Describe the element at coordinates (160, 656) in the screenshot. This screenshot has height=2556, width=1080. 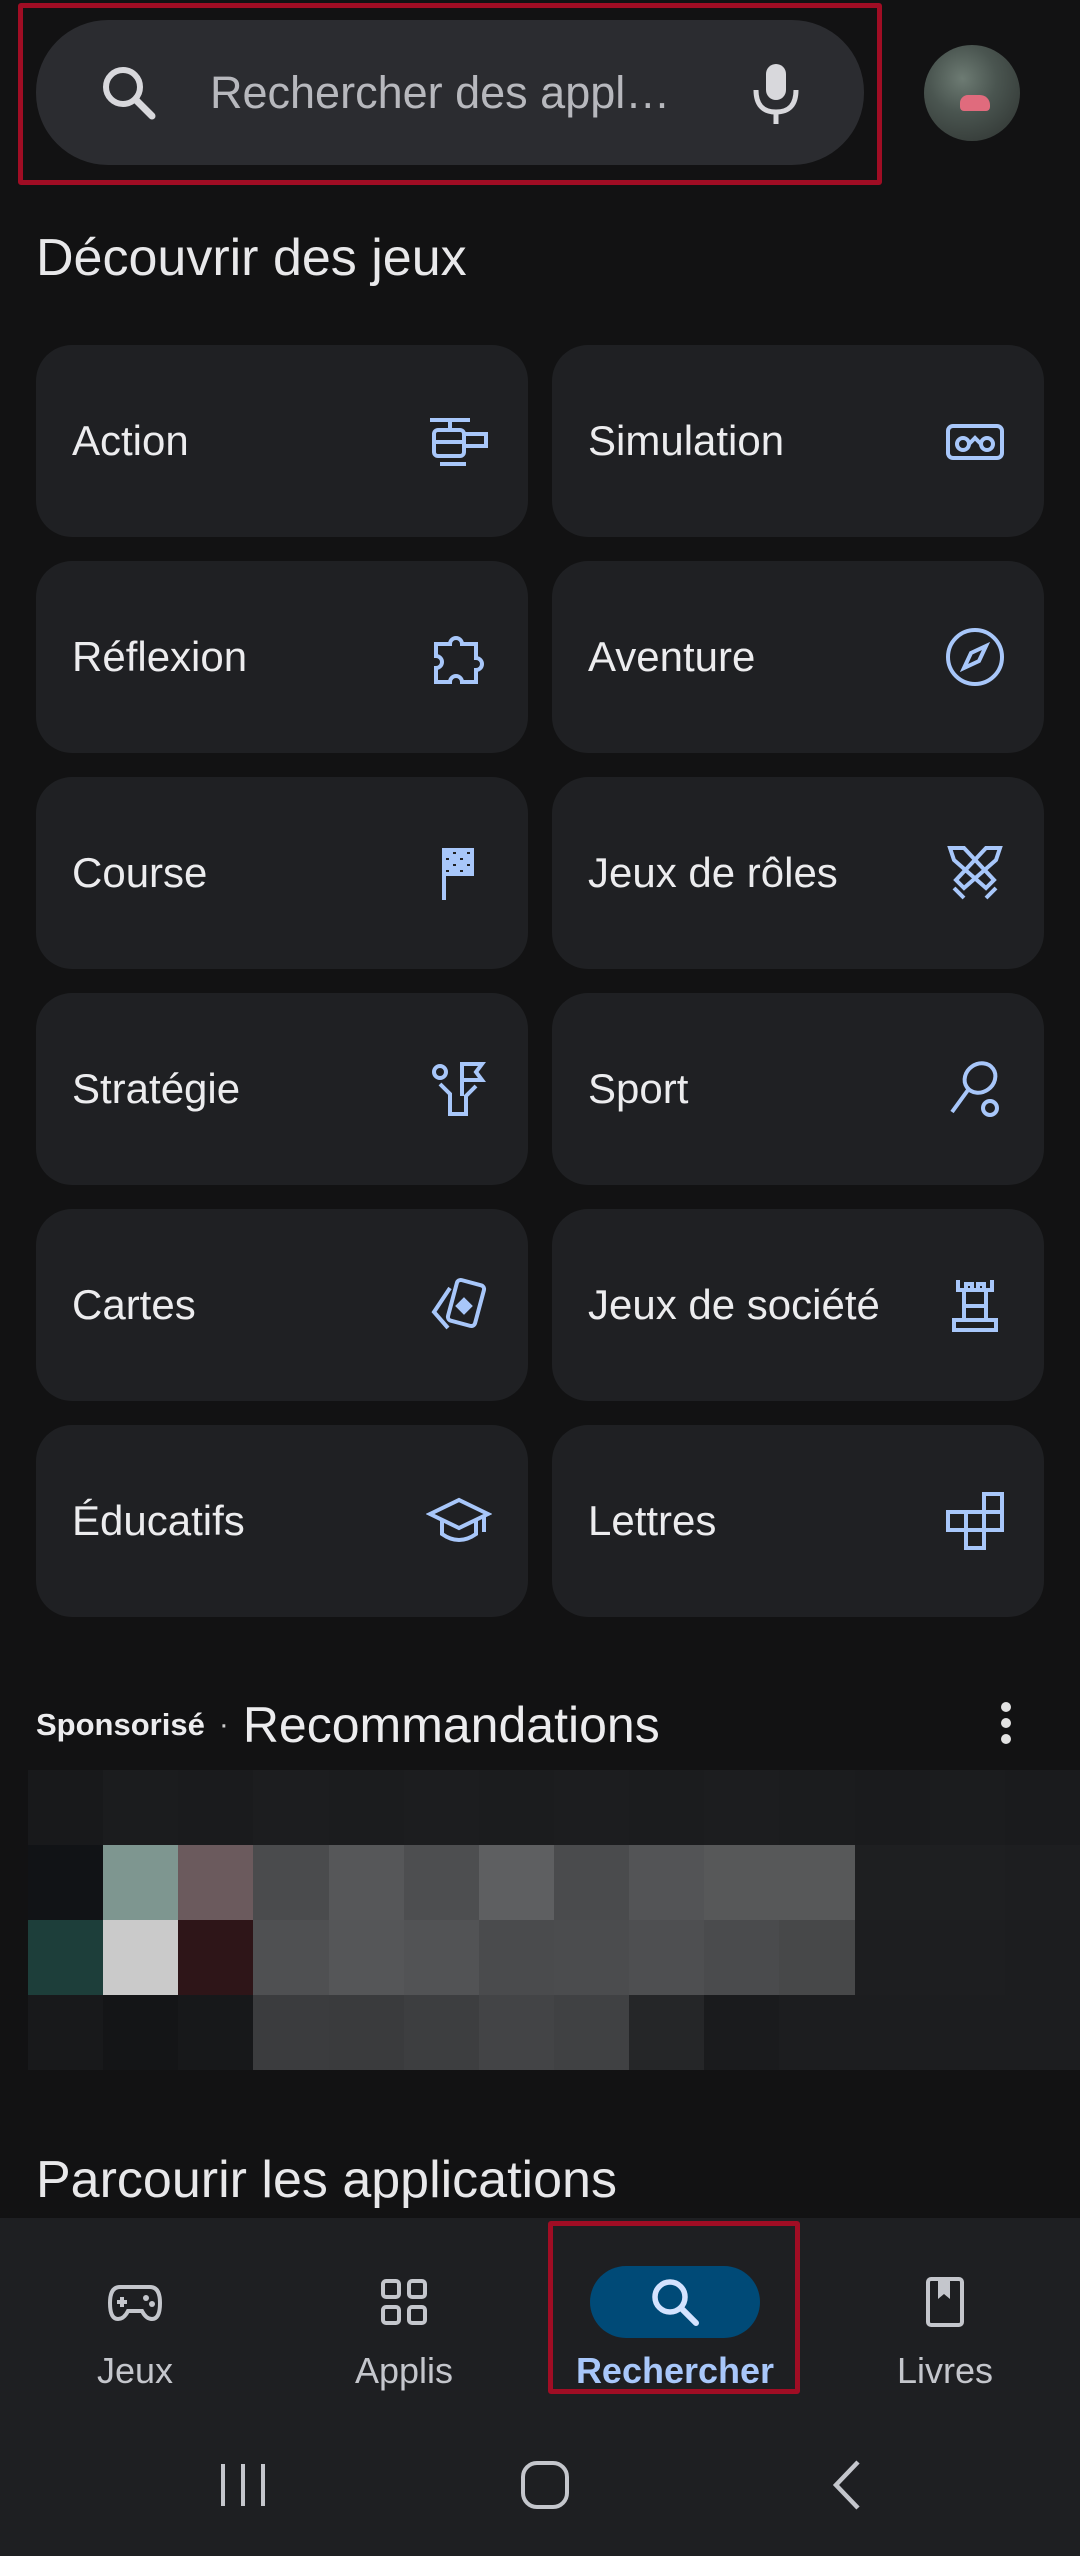
I see `category-label: Réflexion` at that location.